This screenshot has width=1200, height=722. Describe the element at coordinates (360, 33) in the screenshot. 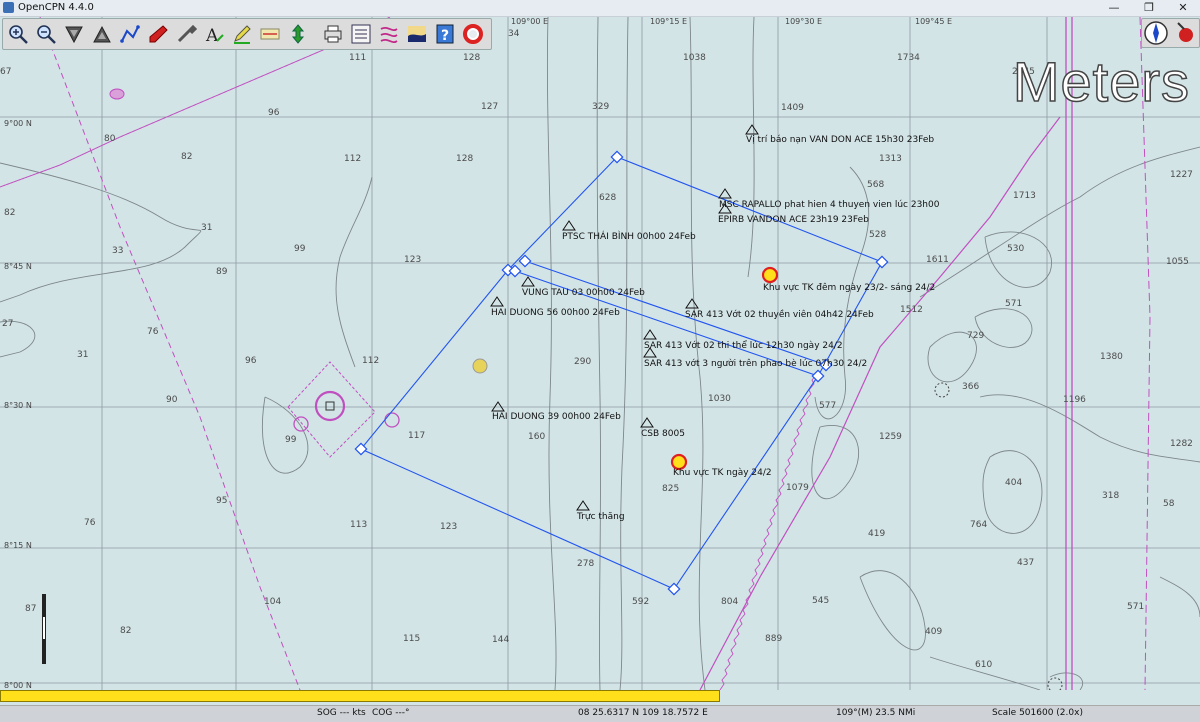

I see `route-manager-button` at that location.